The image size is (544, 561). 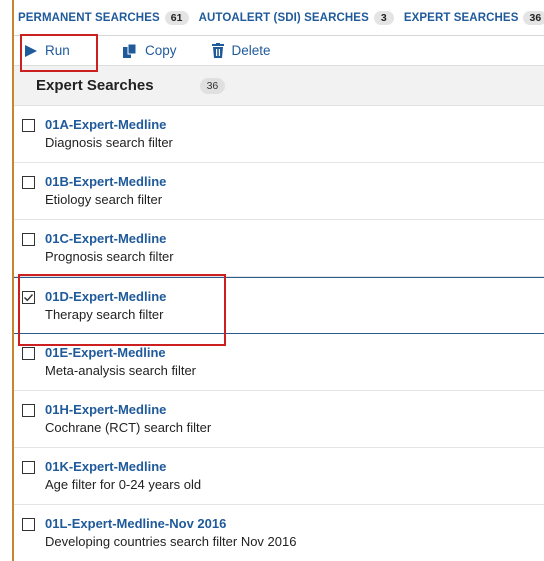 I want to click on item-description: Diagnosis search filter, so click(x=109, y=142).